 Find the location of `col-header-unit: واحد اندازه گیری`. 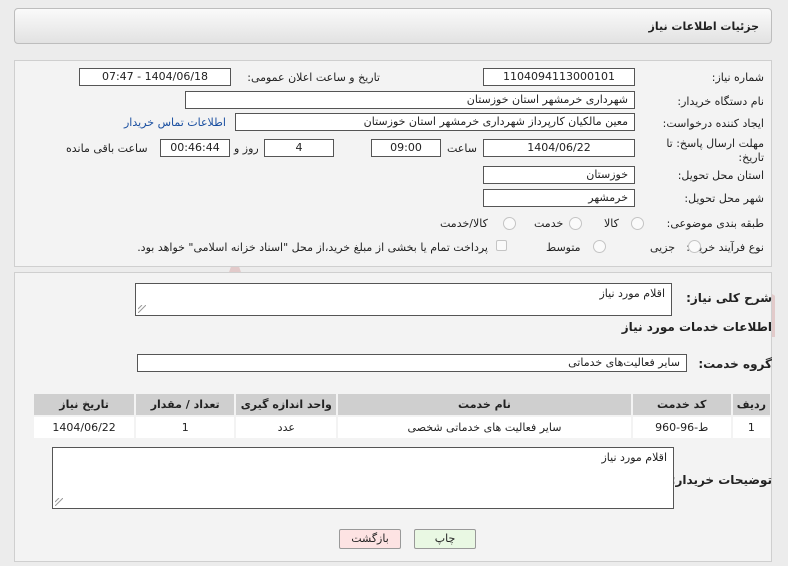

col-header-unit: واحد اندازه گیری is located at coordinates (286, 404).